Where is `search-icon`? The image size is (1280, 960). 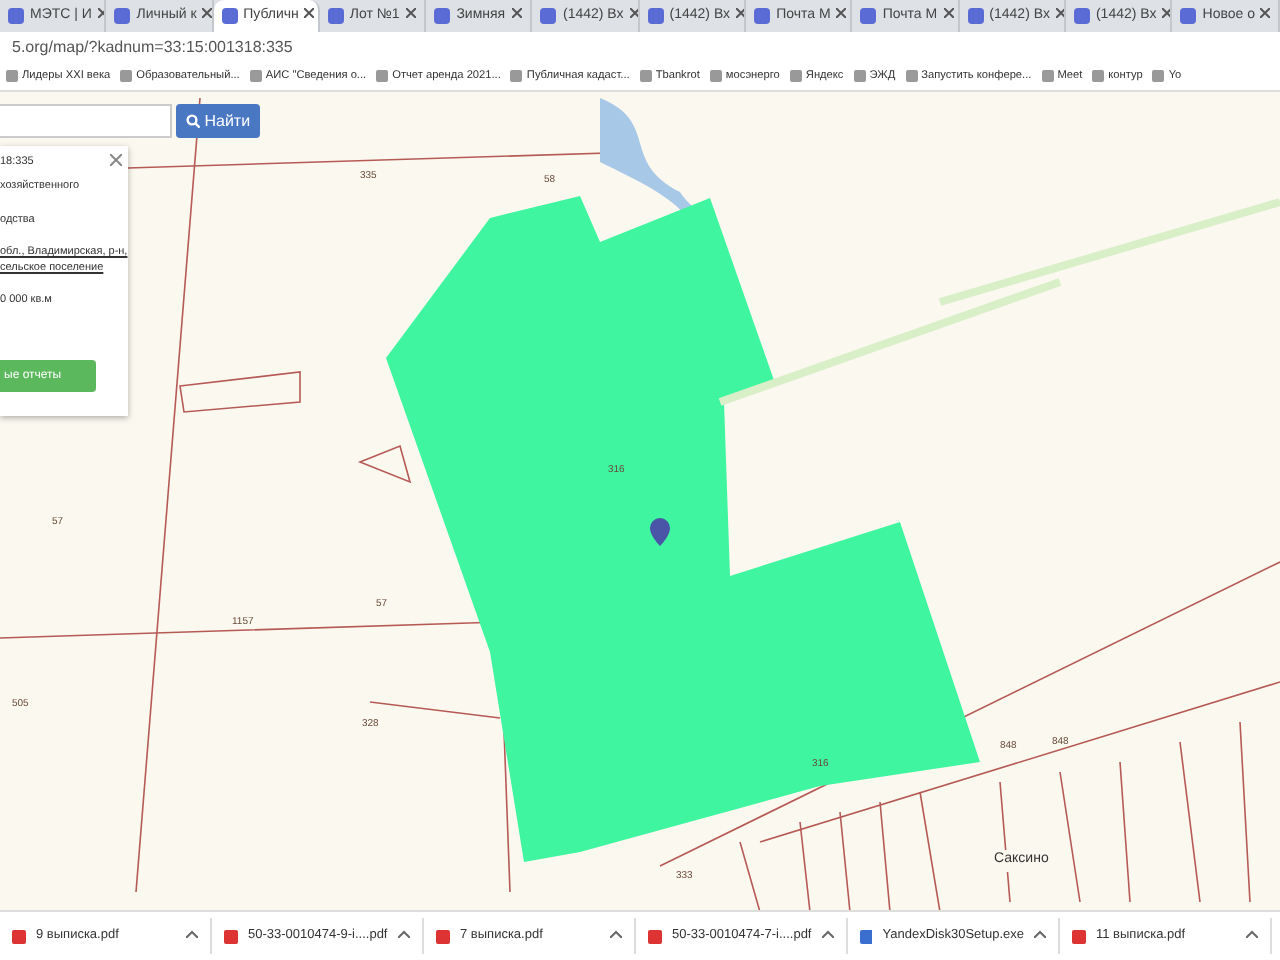 search-icon is located at coordinates (193, 120).